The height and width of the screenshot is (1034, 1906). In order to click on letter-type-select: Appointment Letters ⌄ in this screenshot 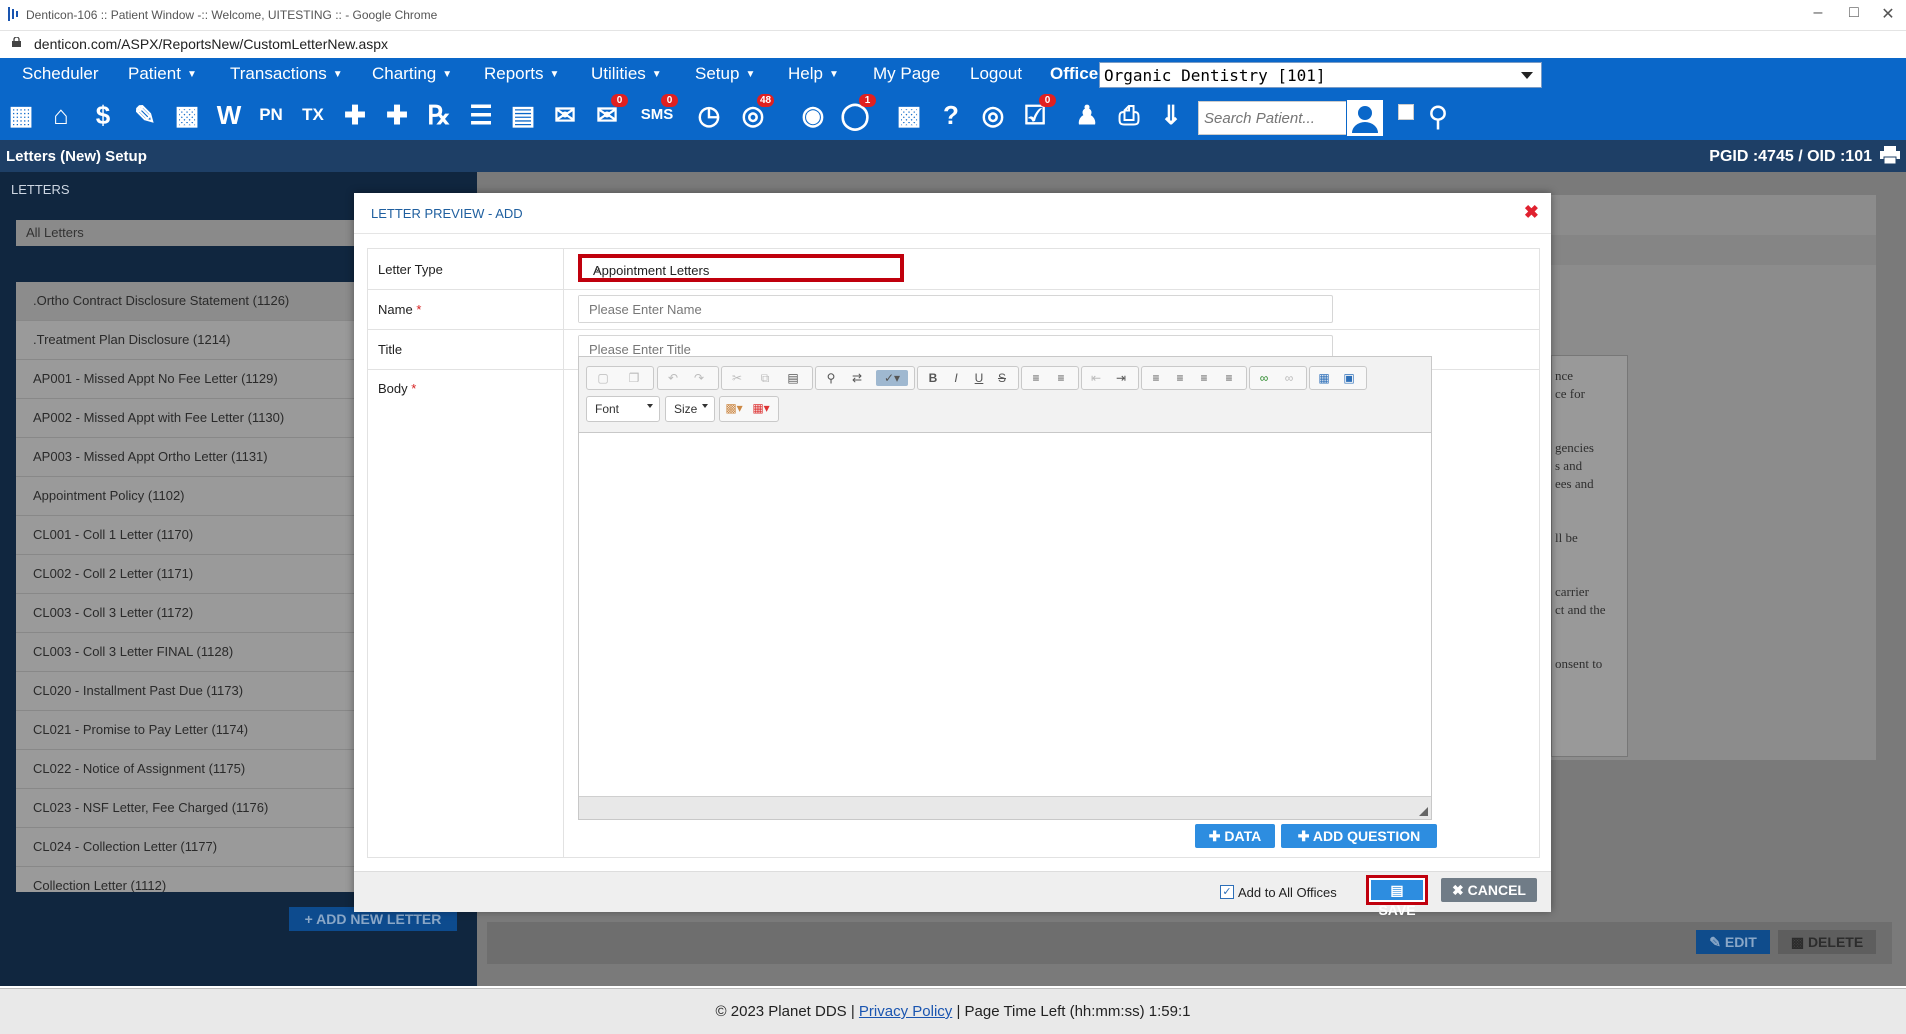, I will do `click(741, 268)`.